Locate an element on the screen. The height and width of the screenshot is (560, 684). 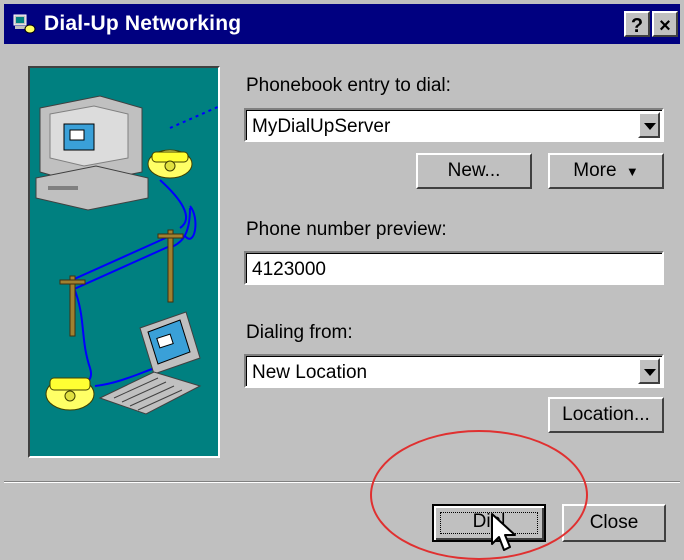
more-button: More ▼ is located at coordinates (606, 171).